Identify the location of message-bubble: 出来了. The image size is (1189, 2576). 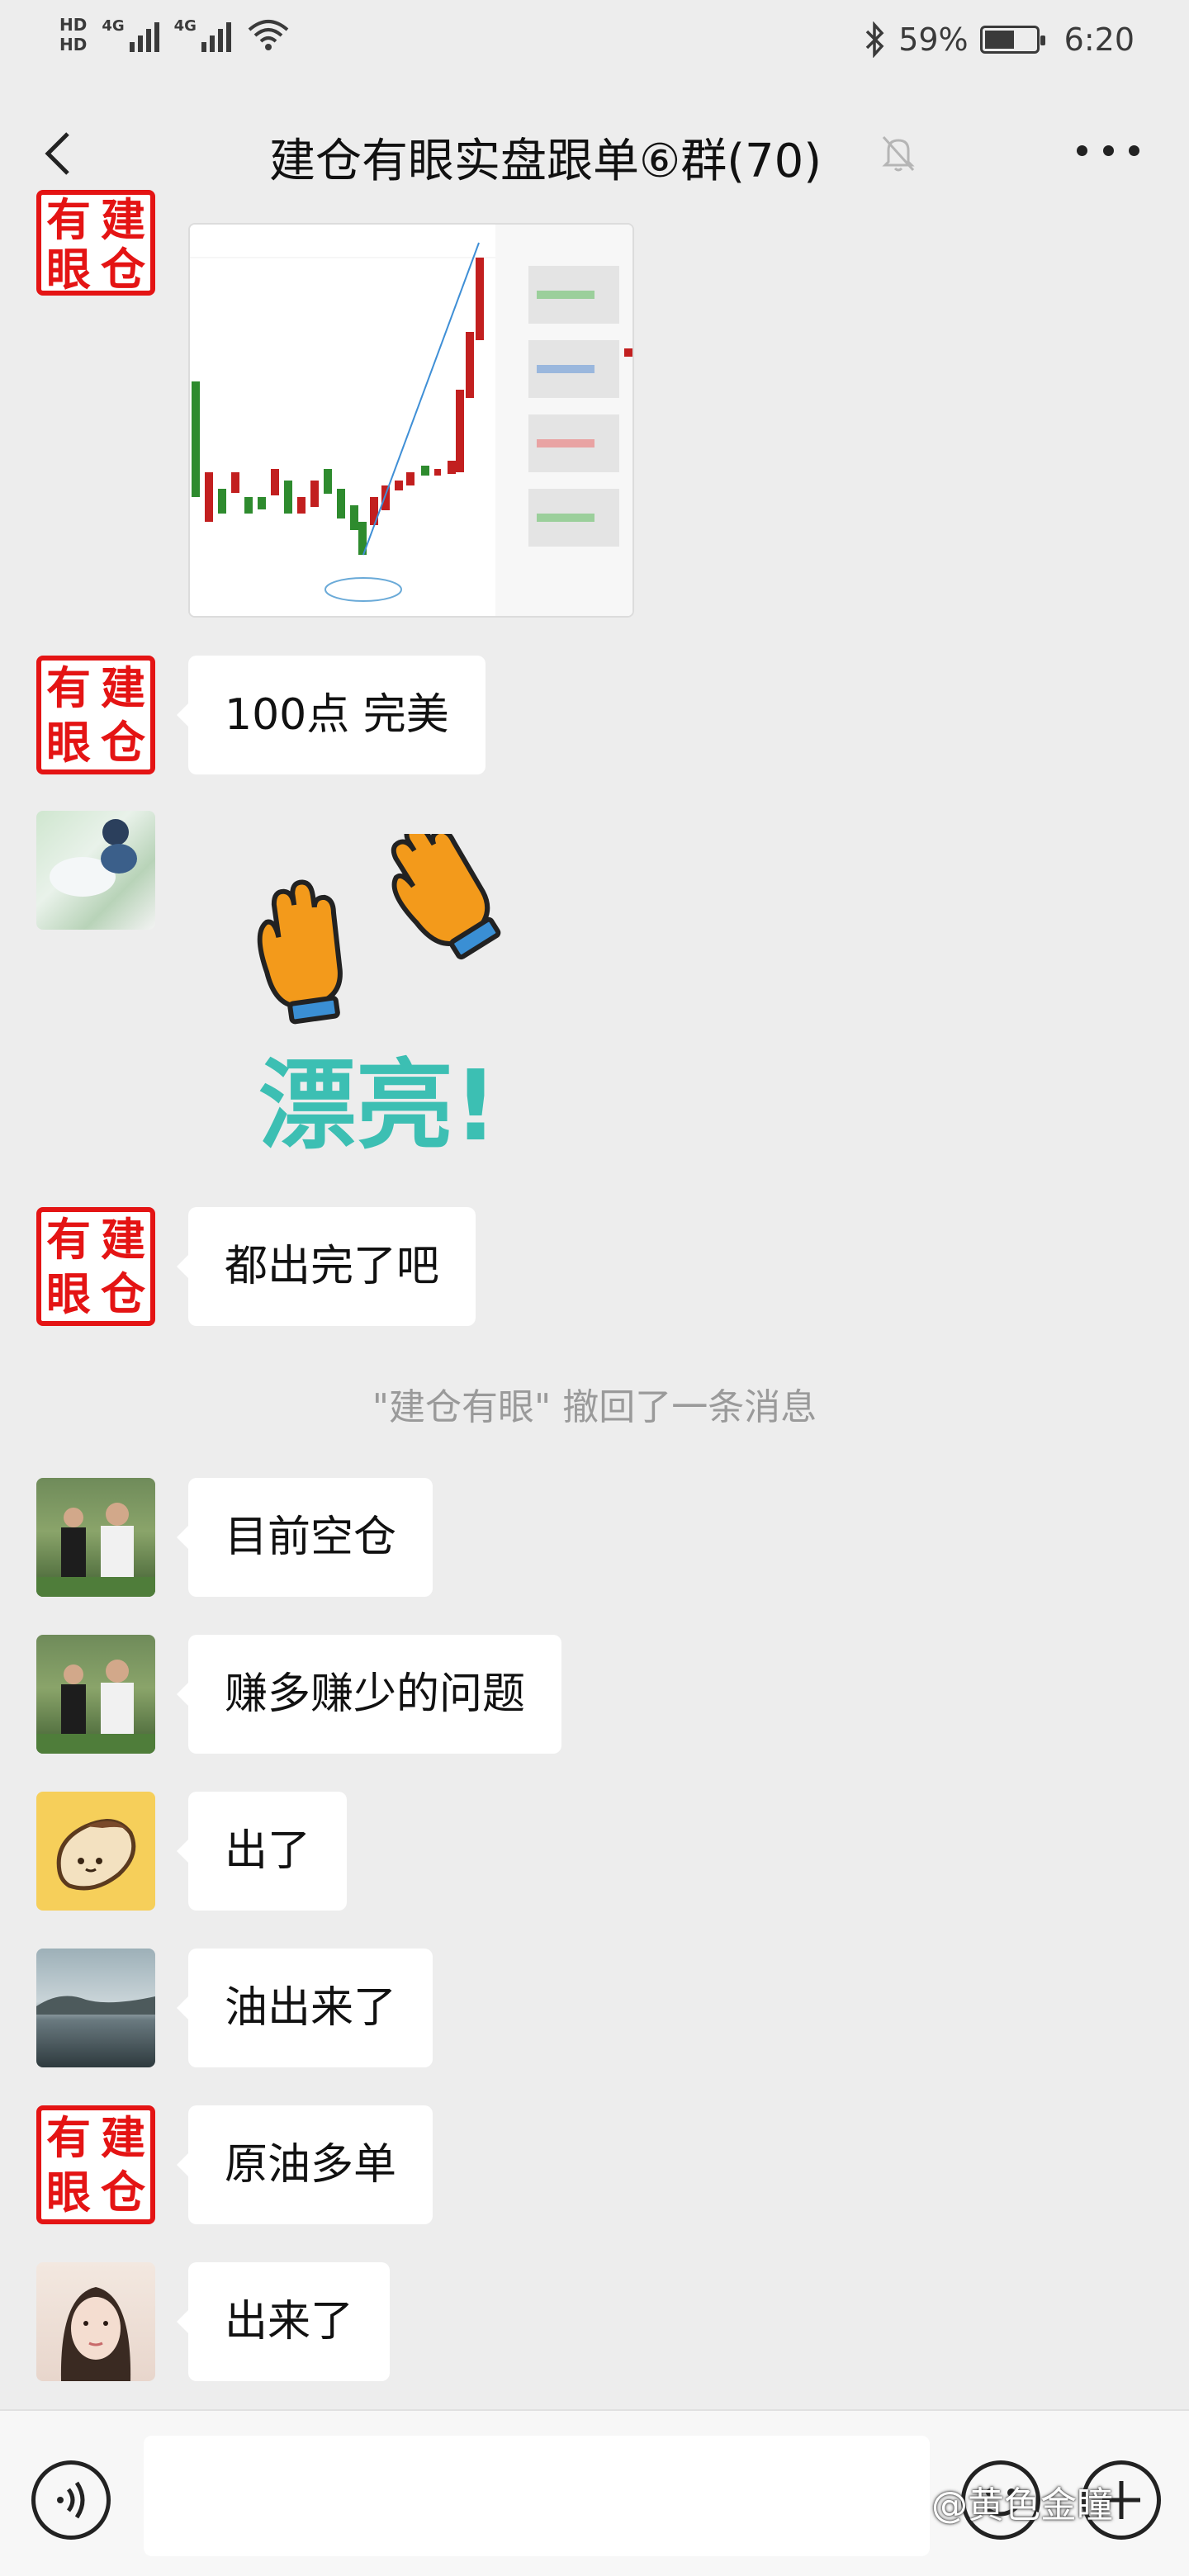
(283, 2321).